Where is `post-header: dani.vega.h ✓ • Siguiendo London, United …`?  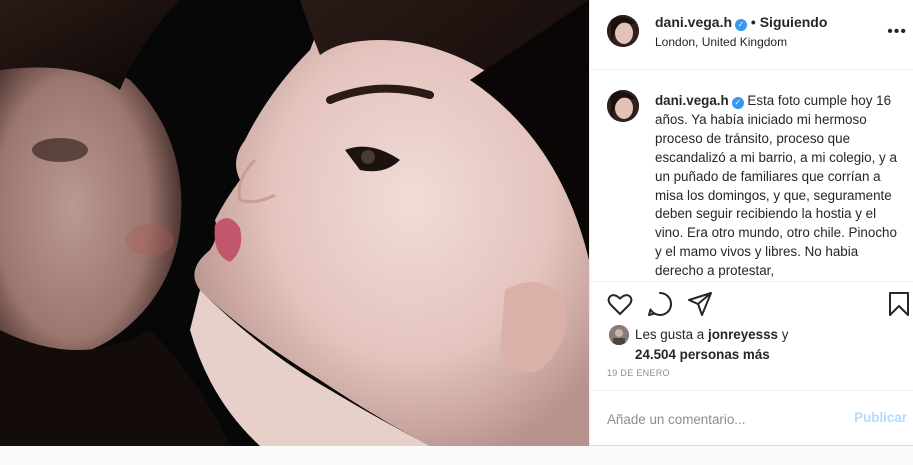
post-header: dani.vega.h ✓ • Siguiendo London, United … is located at coordinates (751, 35).